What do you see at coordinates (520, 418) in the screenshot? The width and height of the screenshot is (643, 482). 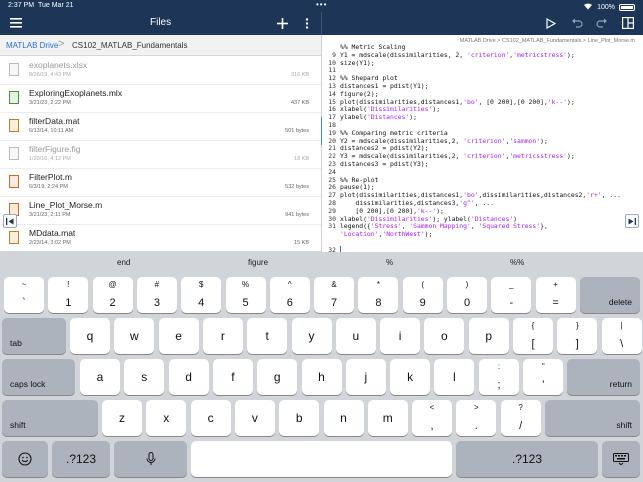 I see `key-punctuation: ? /` at bounding box center [520, 418].